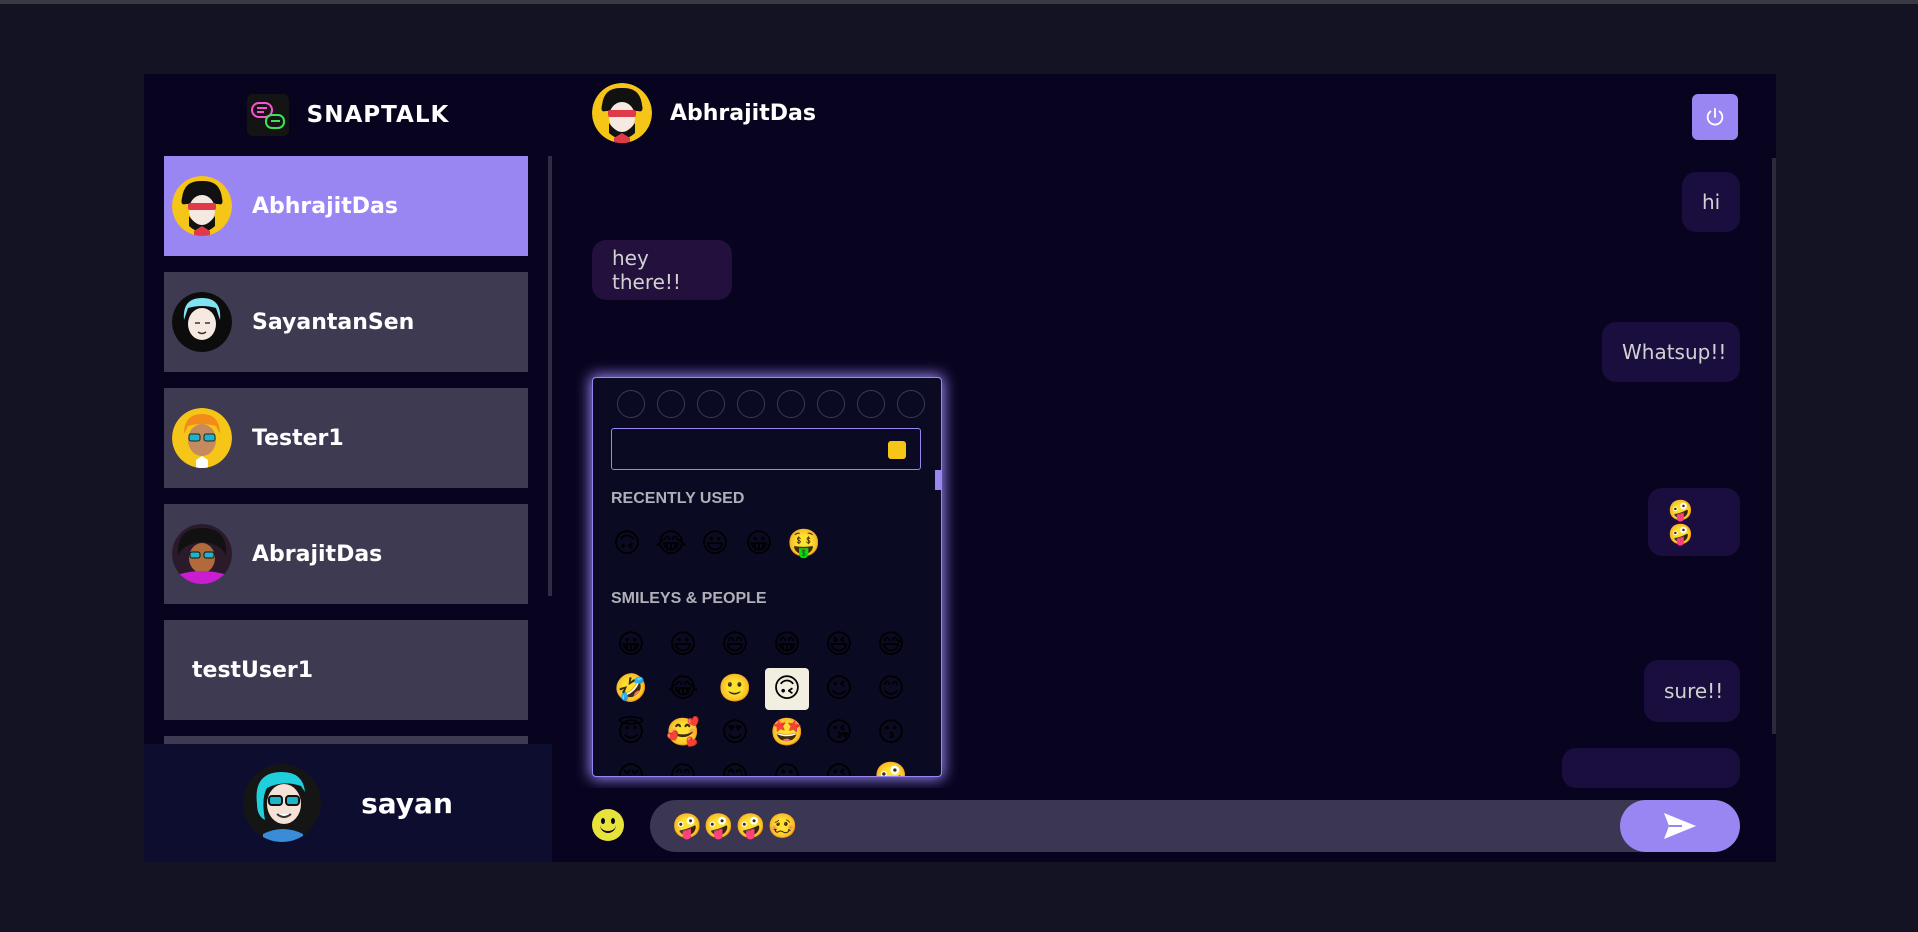 This screenshot has height=932, width=1918. Describe the element at coordinates (891, 689) in the screenshot. I see `emoji-item: 😊` at that location.